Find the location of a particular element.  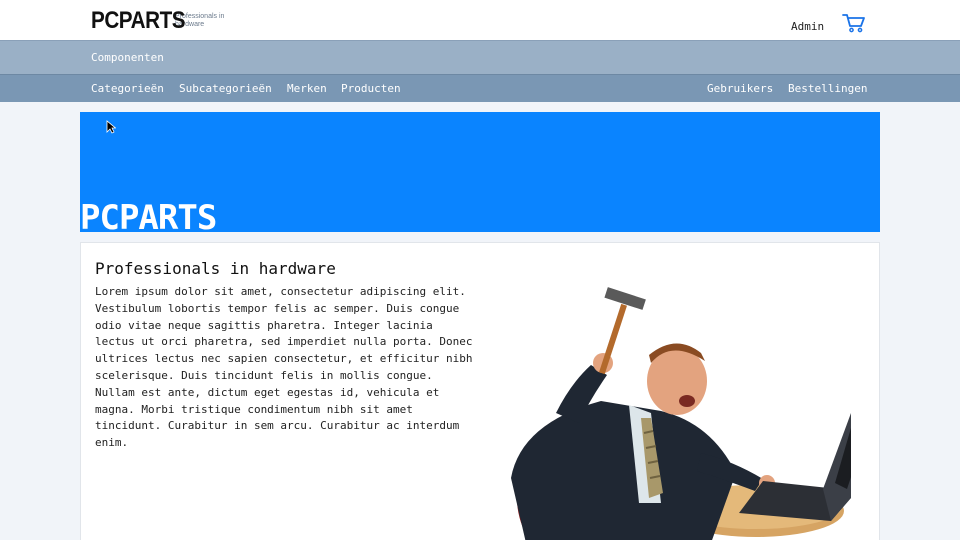

nav-item-subcategorieen: Subcategorieën is located at coordinates (225, 88).